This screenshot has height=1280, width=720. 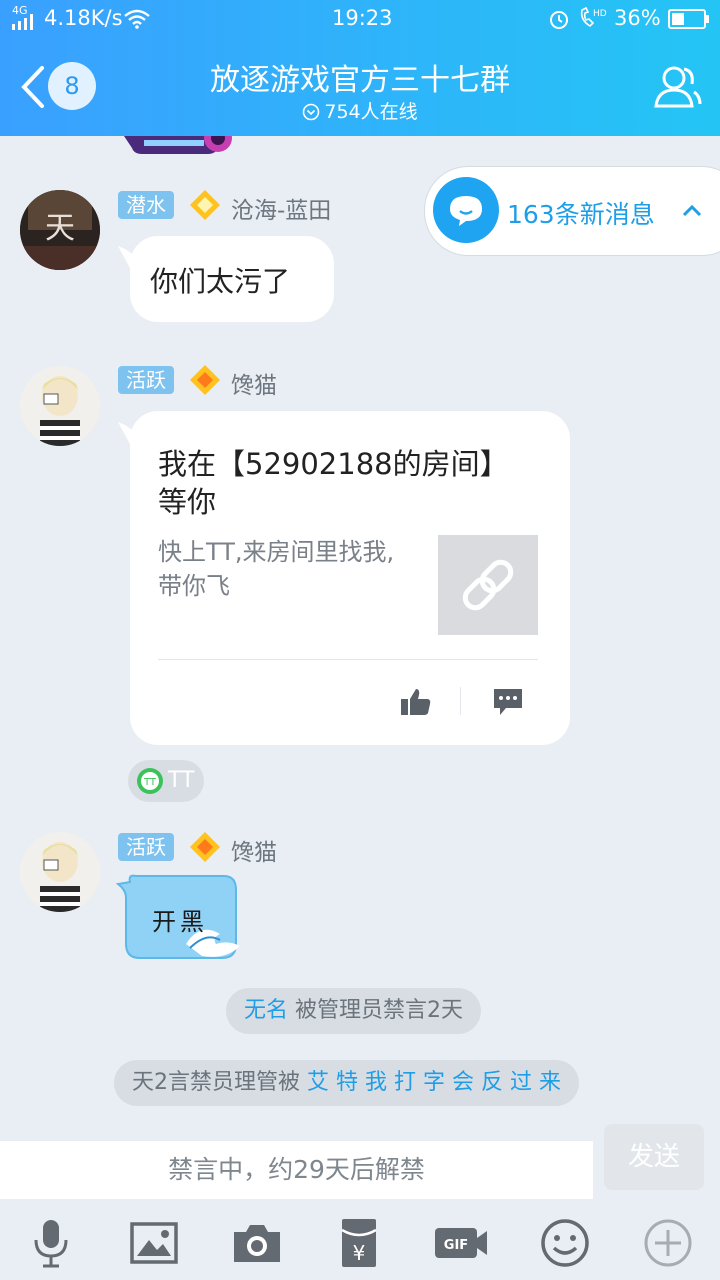 I want to click on camera-icon, so click(x=257, y=1243).